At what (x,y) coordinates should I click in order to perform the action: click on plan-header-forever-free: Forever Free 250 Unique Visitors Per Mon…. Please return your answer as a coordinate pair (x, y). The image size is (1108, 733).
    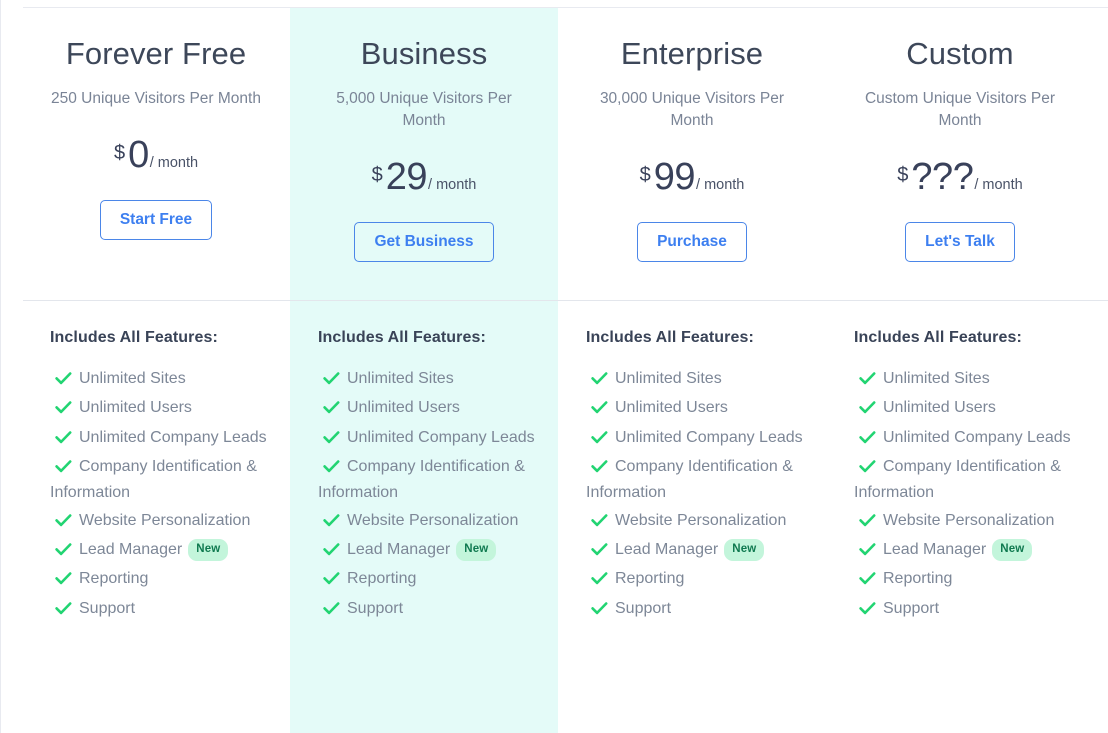
    Looking at the image, I should click on (156, 154).